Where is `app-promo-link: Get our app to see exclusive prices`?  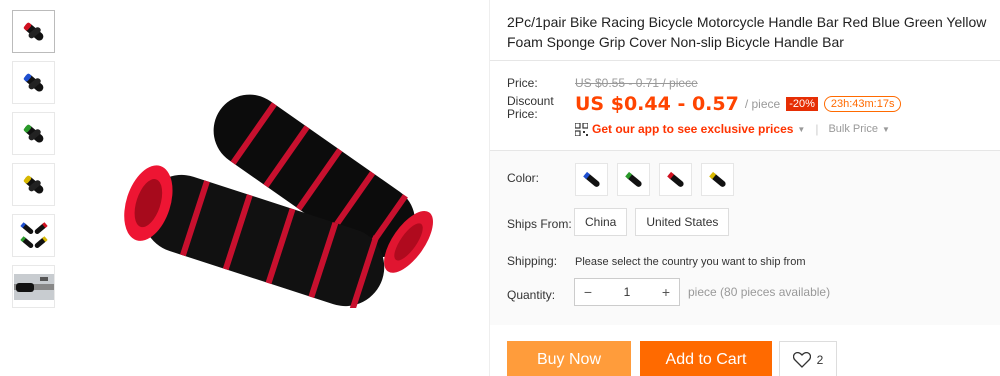
app-promo-link: Get our app to see exclusive prices is located at coordinates (692, 129).